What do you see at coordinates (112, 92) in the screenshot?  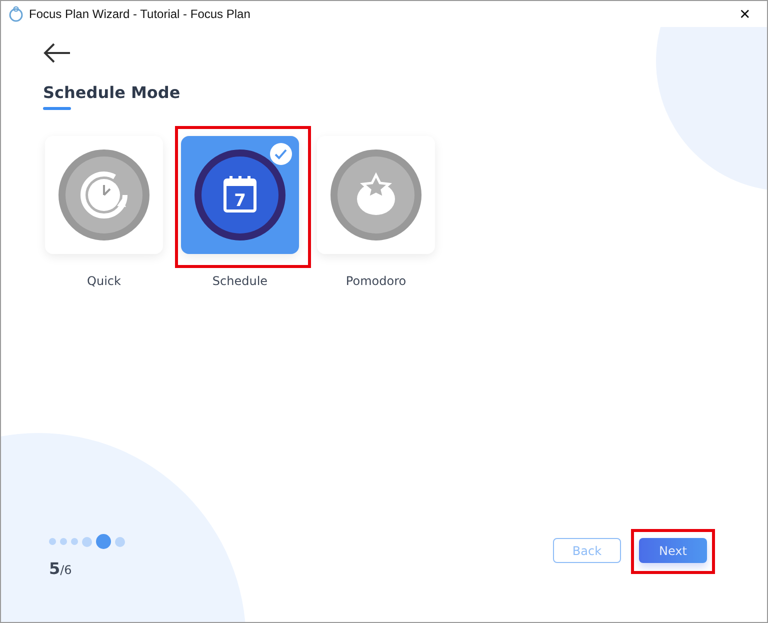 I see `page-heading: Schedule Mode` at bounding box center [112, 92].